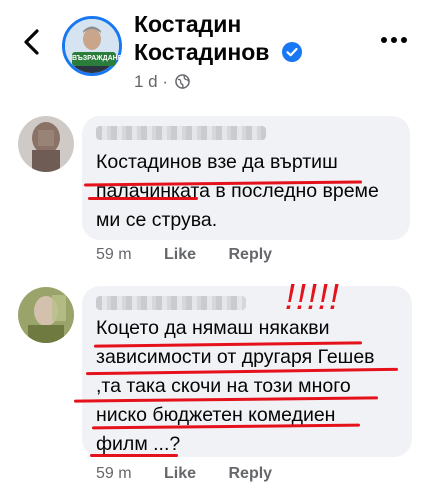  I want to click on comment-line: зависимости от другаря Гешев, so click(235, 357).